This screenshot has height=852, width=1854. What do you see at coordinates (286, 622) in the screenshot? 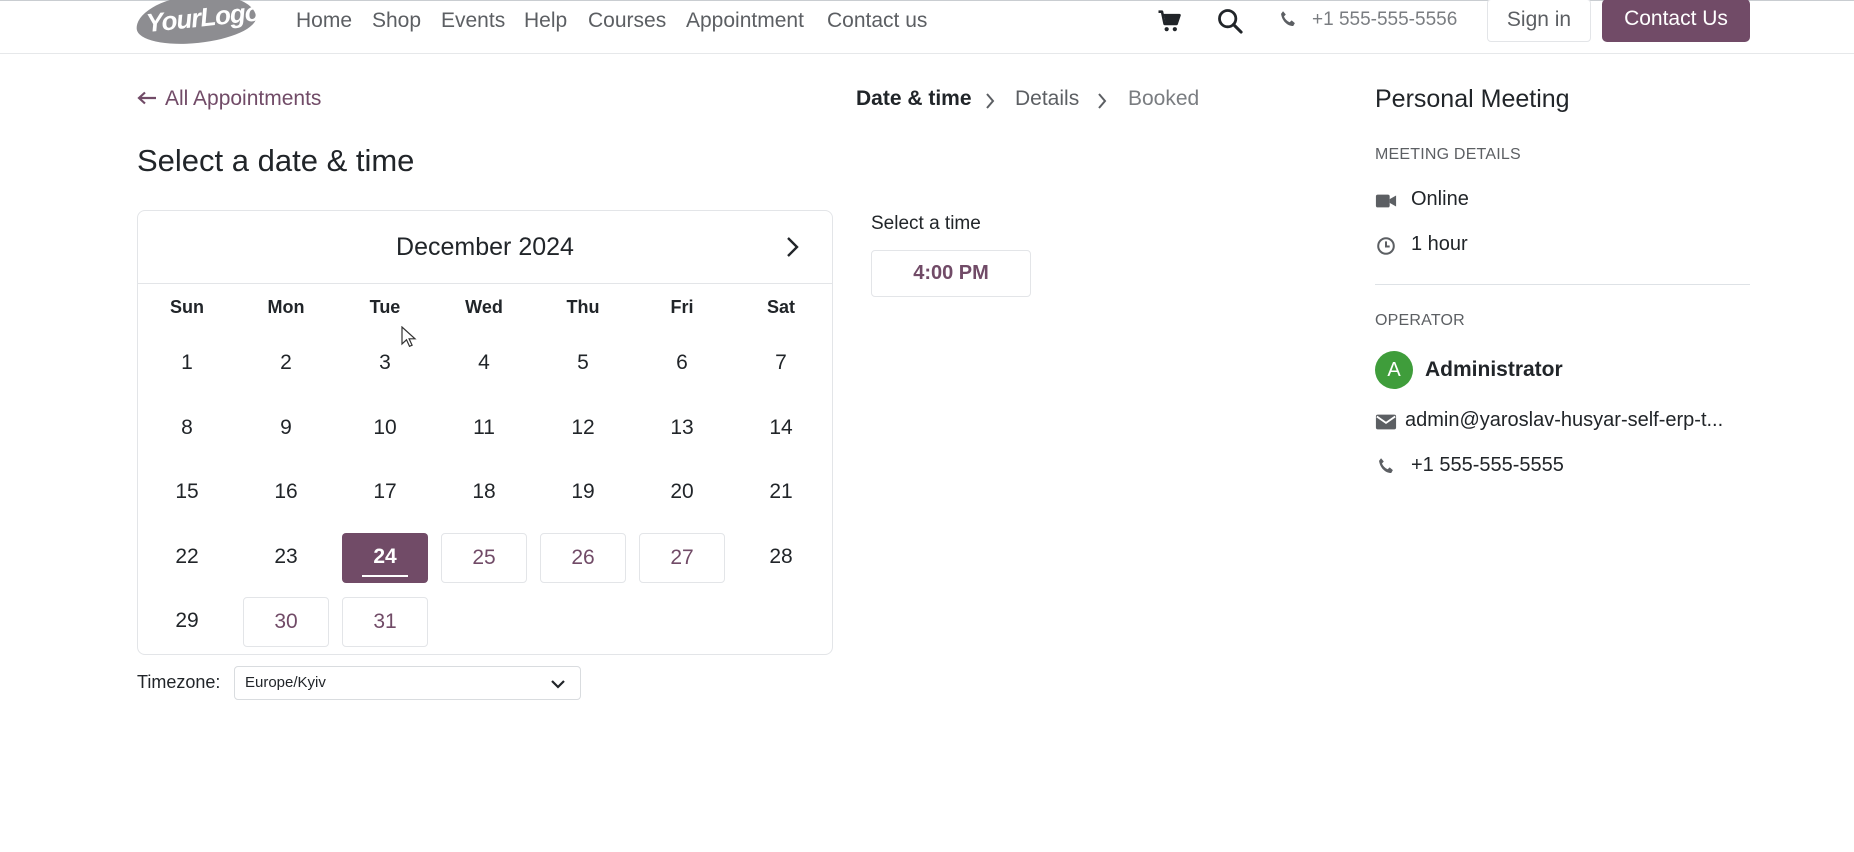
I see `calendar-day-available: 30` at bounding box center [286, 622].